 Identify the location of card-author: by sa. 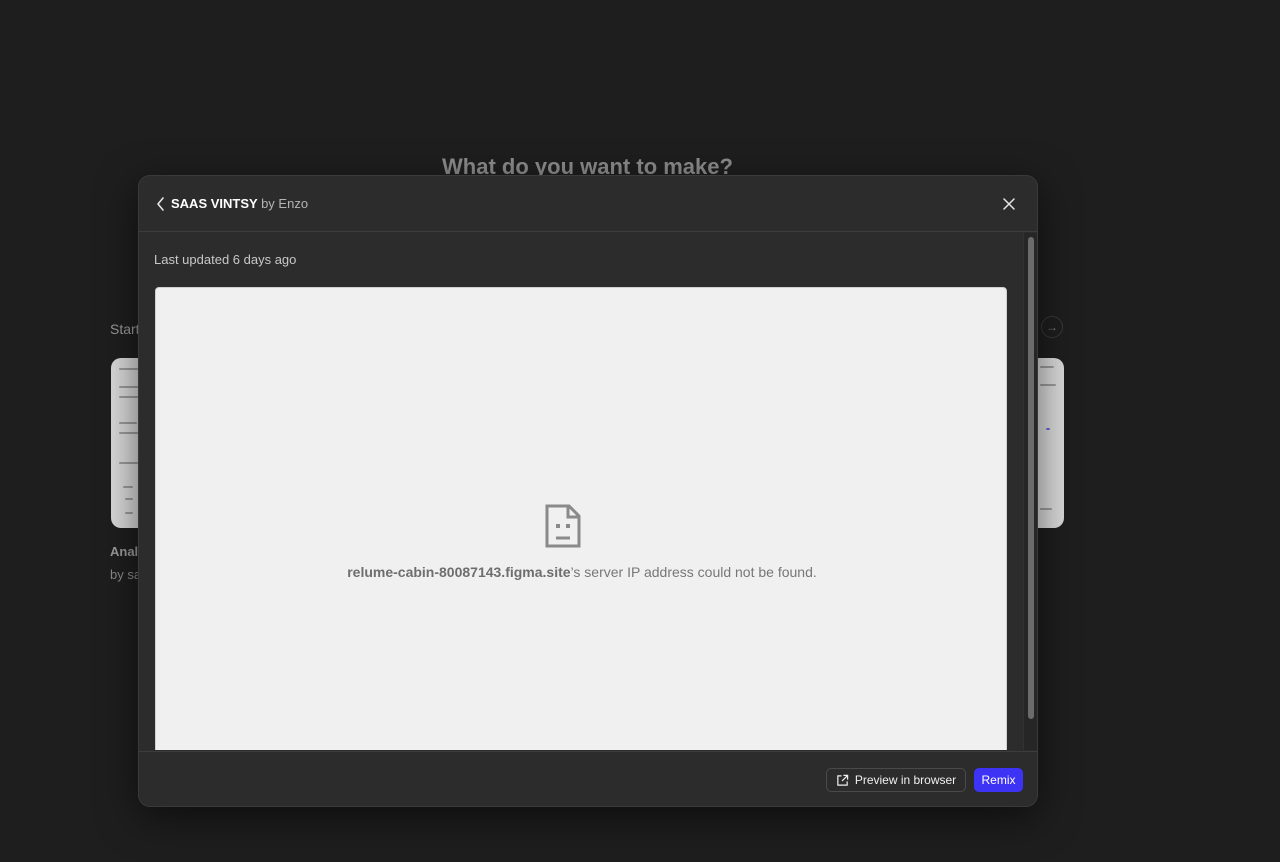
(126, 574).